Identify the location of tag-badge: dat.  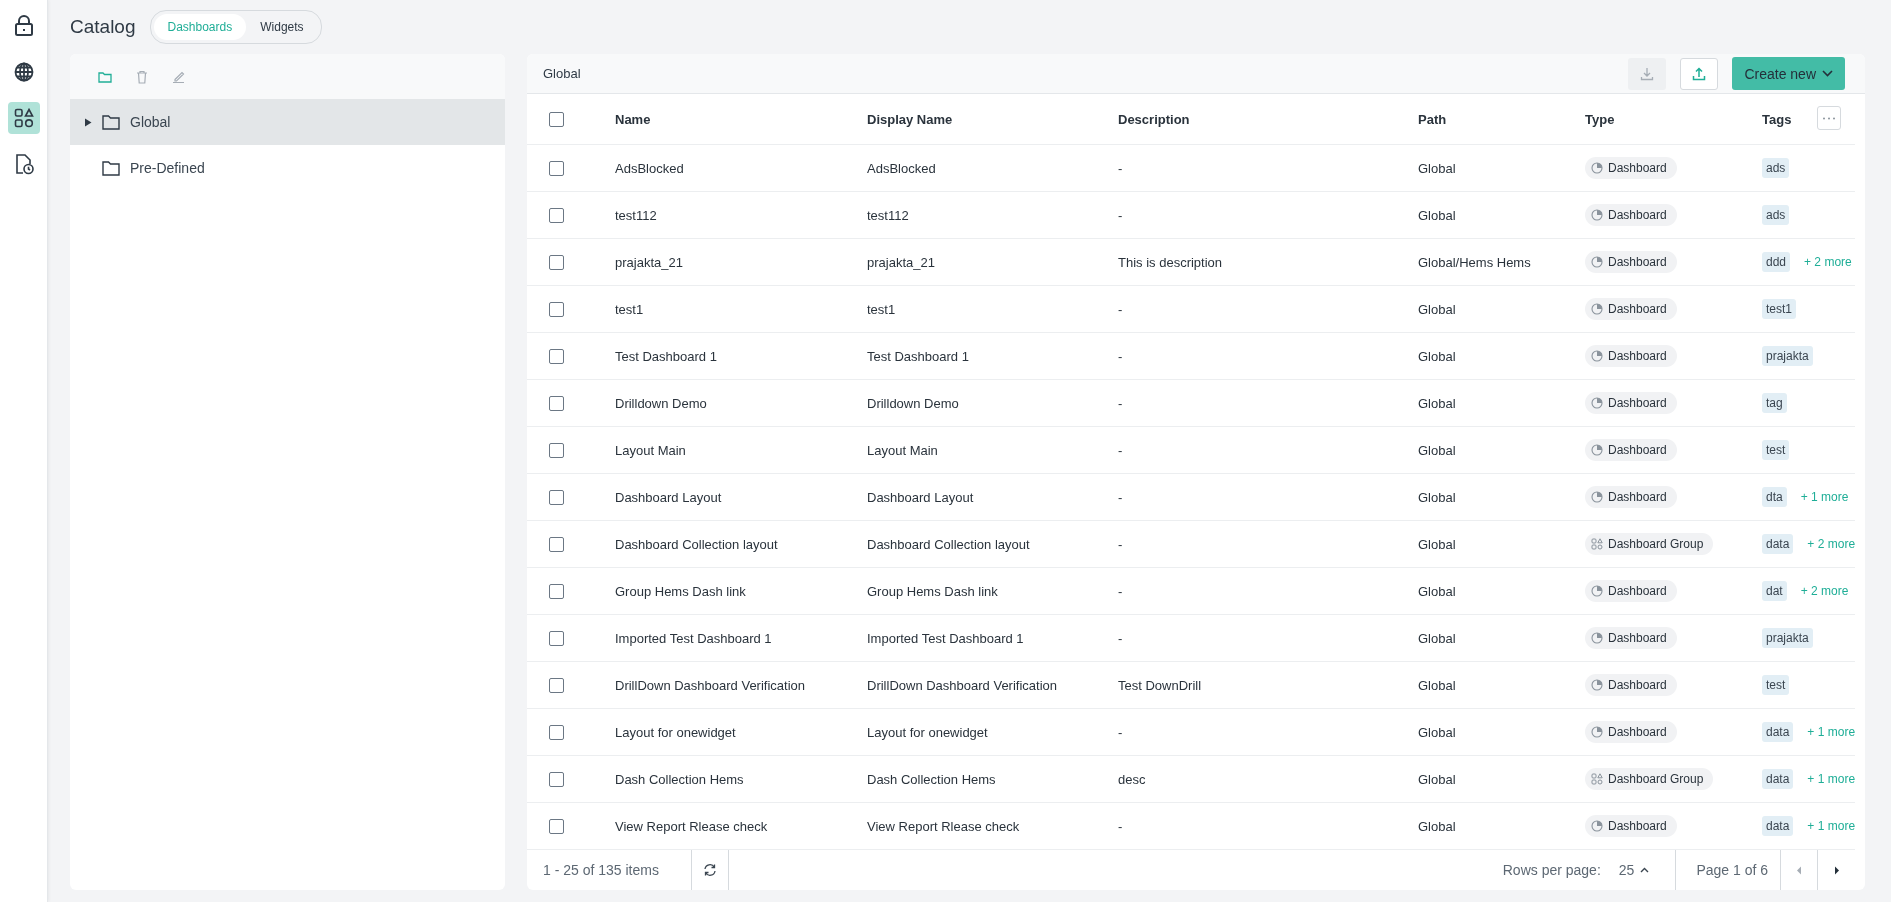
(1774, 591).